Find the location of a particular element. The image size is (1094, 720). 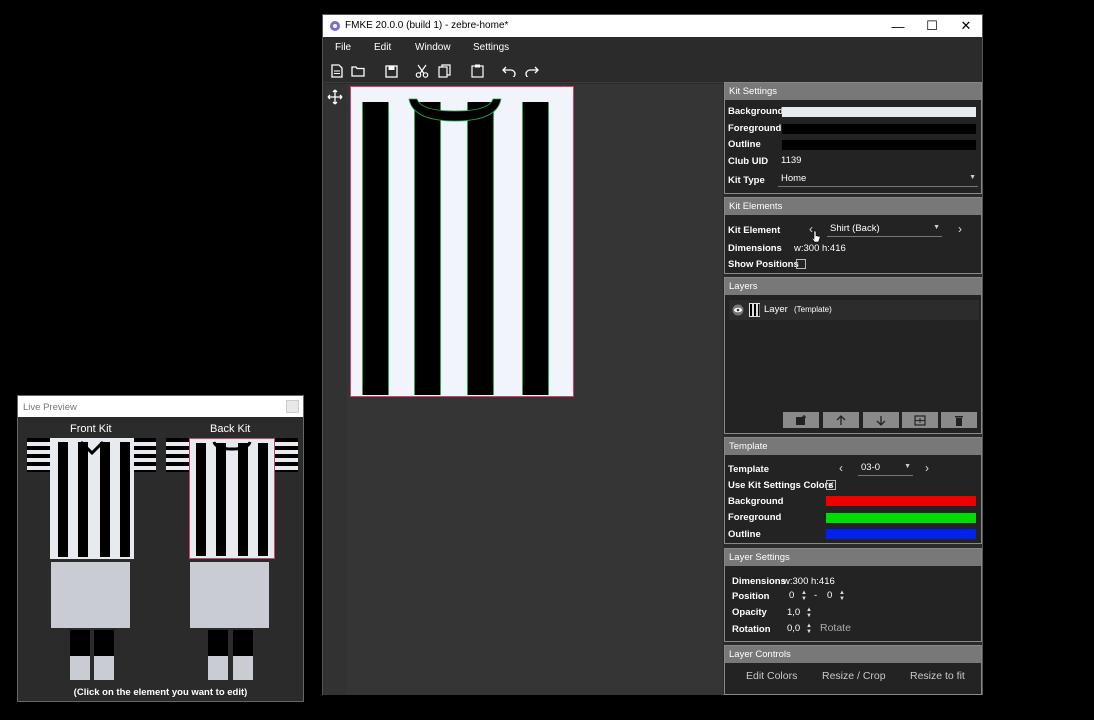

position-label: Position is located at coordinates (751, 596).